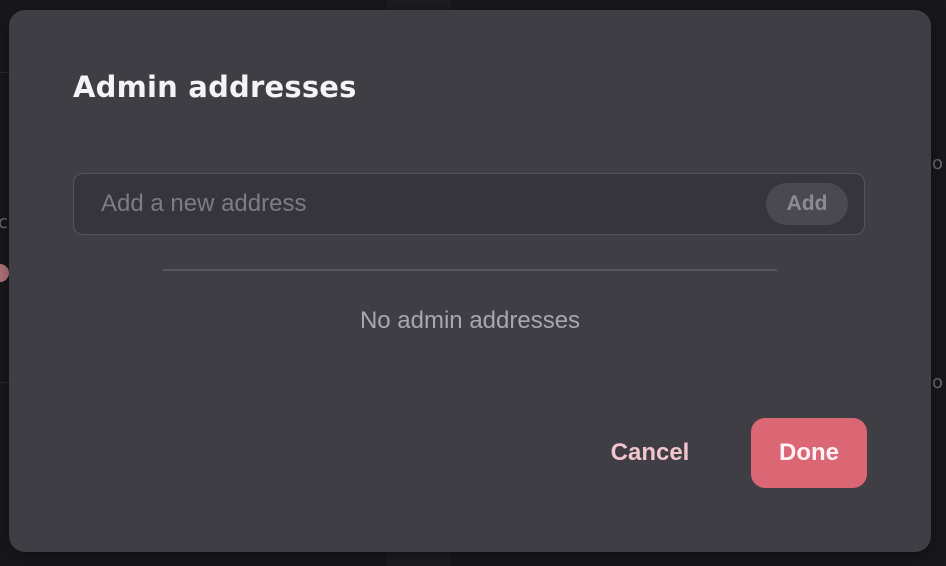 This screenshot has width=946, height=566. Describe the element at coordinates (650, 453) in the screenshot. I see `cancel-button: Cancel` at that location.